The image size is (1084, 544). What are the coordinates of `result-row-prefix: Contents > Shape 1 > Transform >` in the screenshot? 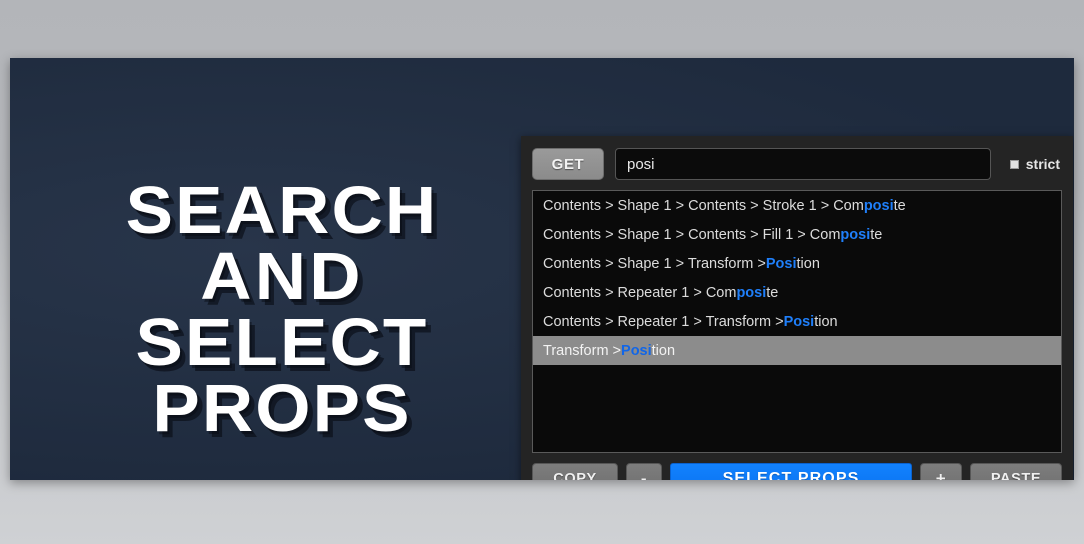 It's located at (654, 263).